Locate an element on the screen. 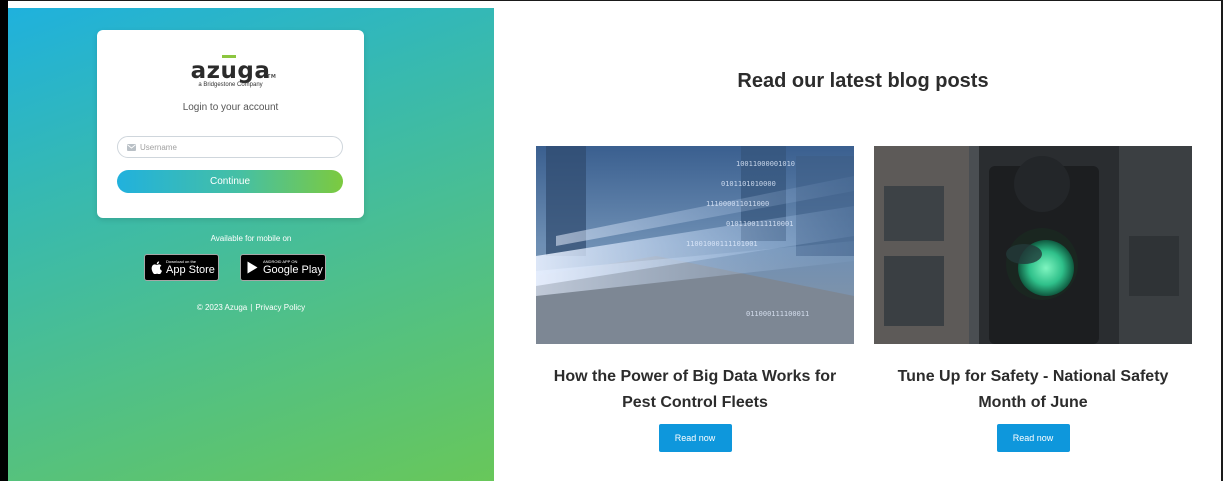 Image resolution: width=1223 pixels, height=481 pixels. continue-button: Continue is located at coordinates (230, 181).